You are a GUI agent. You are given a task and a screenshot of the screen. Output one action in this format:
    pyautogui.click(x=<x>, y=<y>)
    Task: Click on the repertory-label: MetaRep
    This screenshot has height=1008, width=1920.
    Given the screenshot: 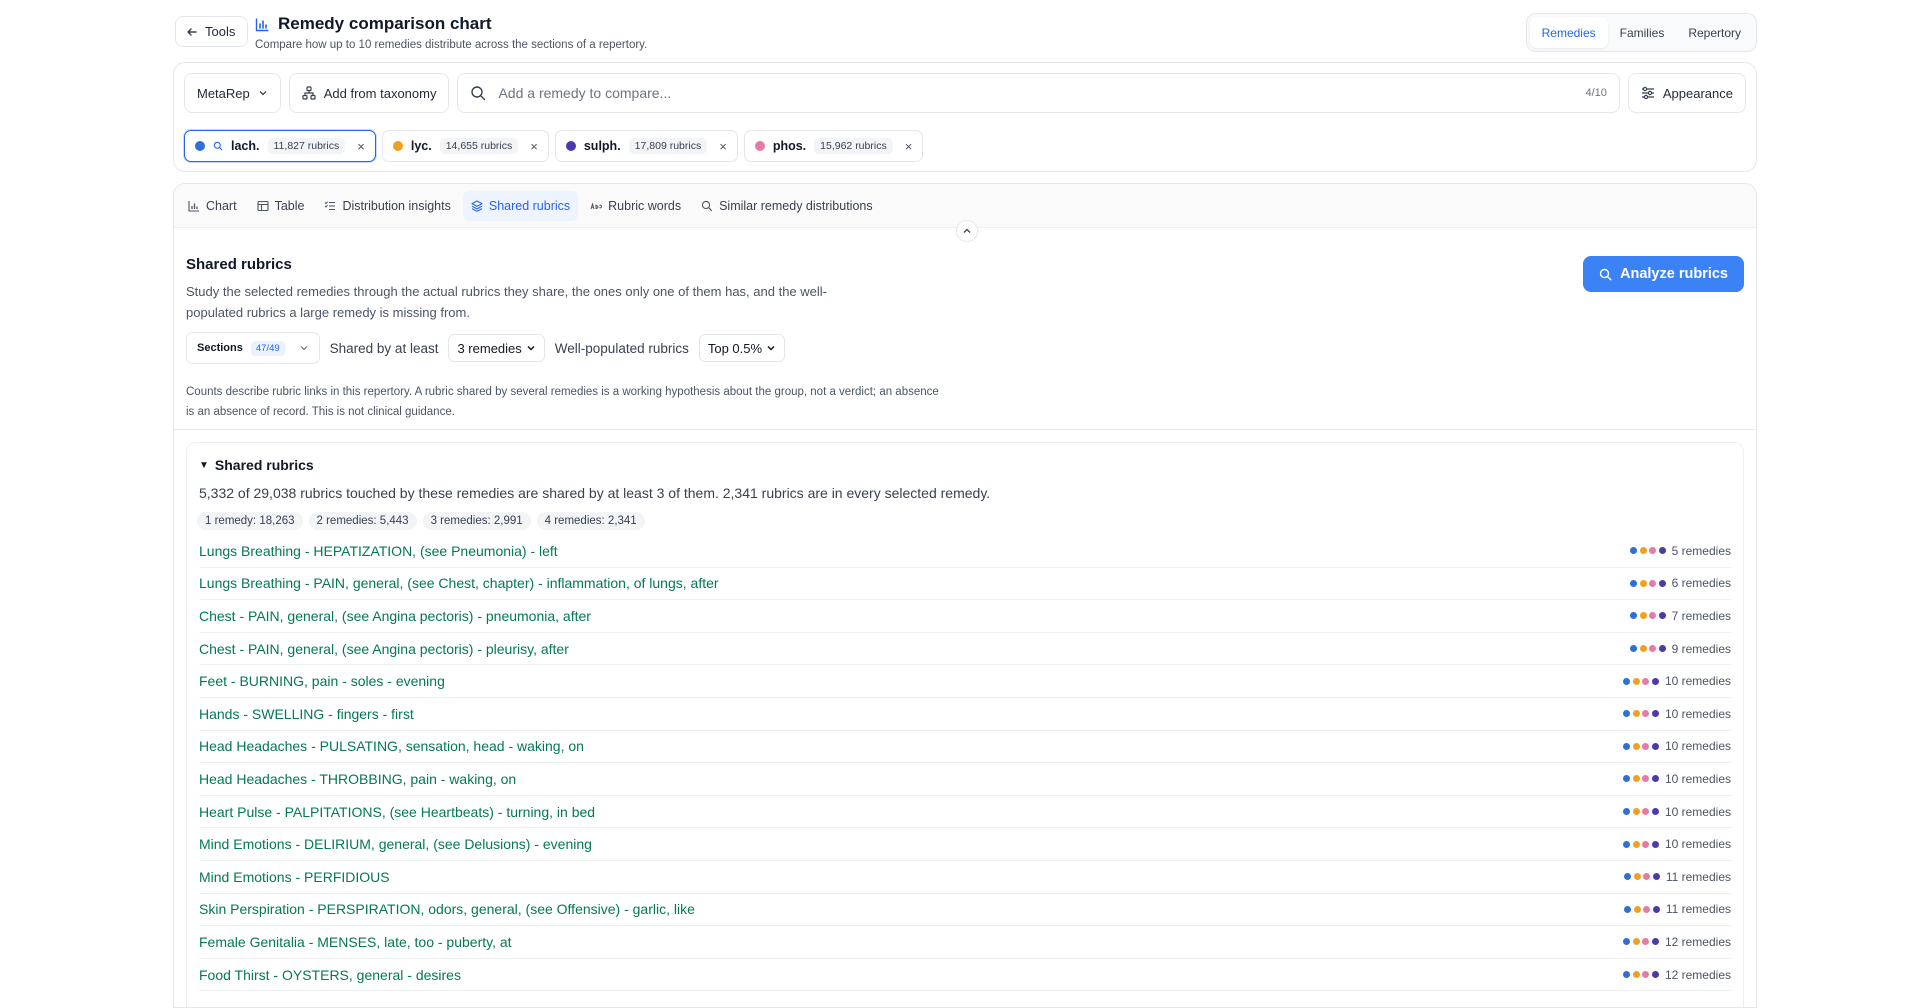 What is the action you would take?
    pyautogui.click(x=223, y=93)
    